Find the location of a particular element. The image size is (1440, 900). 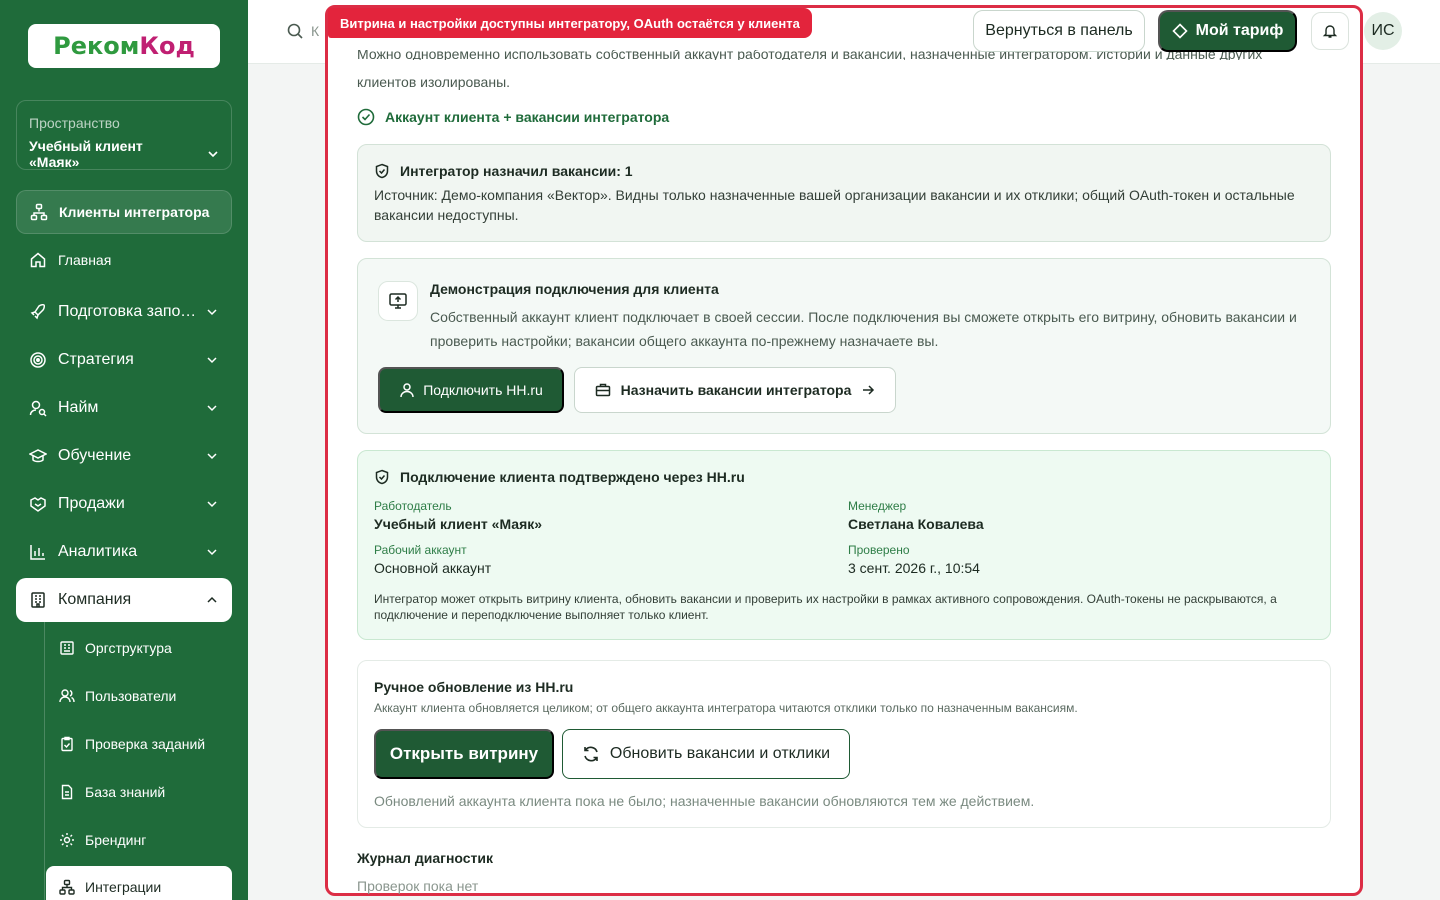

manager-value: Светлана Ковалева is located at coordinates (916, 524).